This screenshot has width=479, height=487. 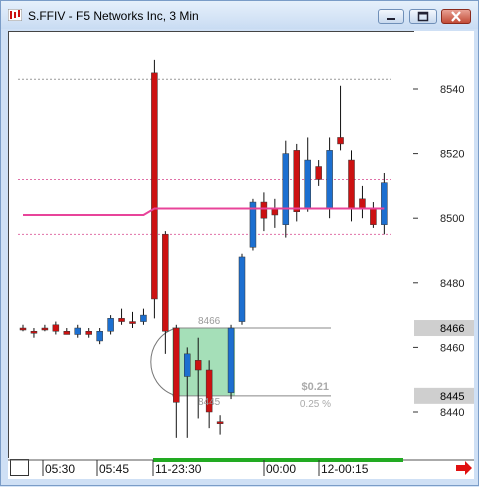 What do you see at coordinates (444, 244) in the screenshot?
I see `price-axis` at bounding box center [444, 244].